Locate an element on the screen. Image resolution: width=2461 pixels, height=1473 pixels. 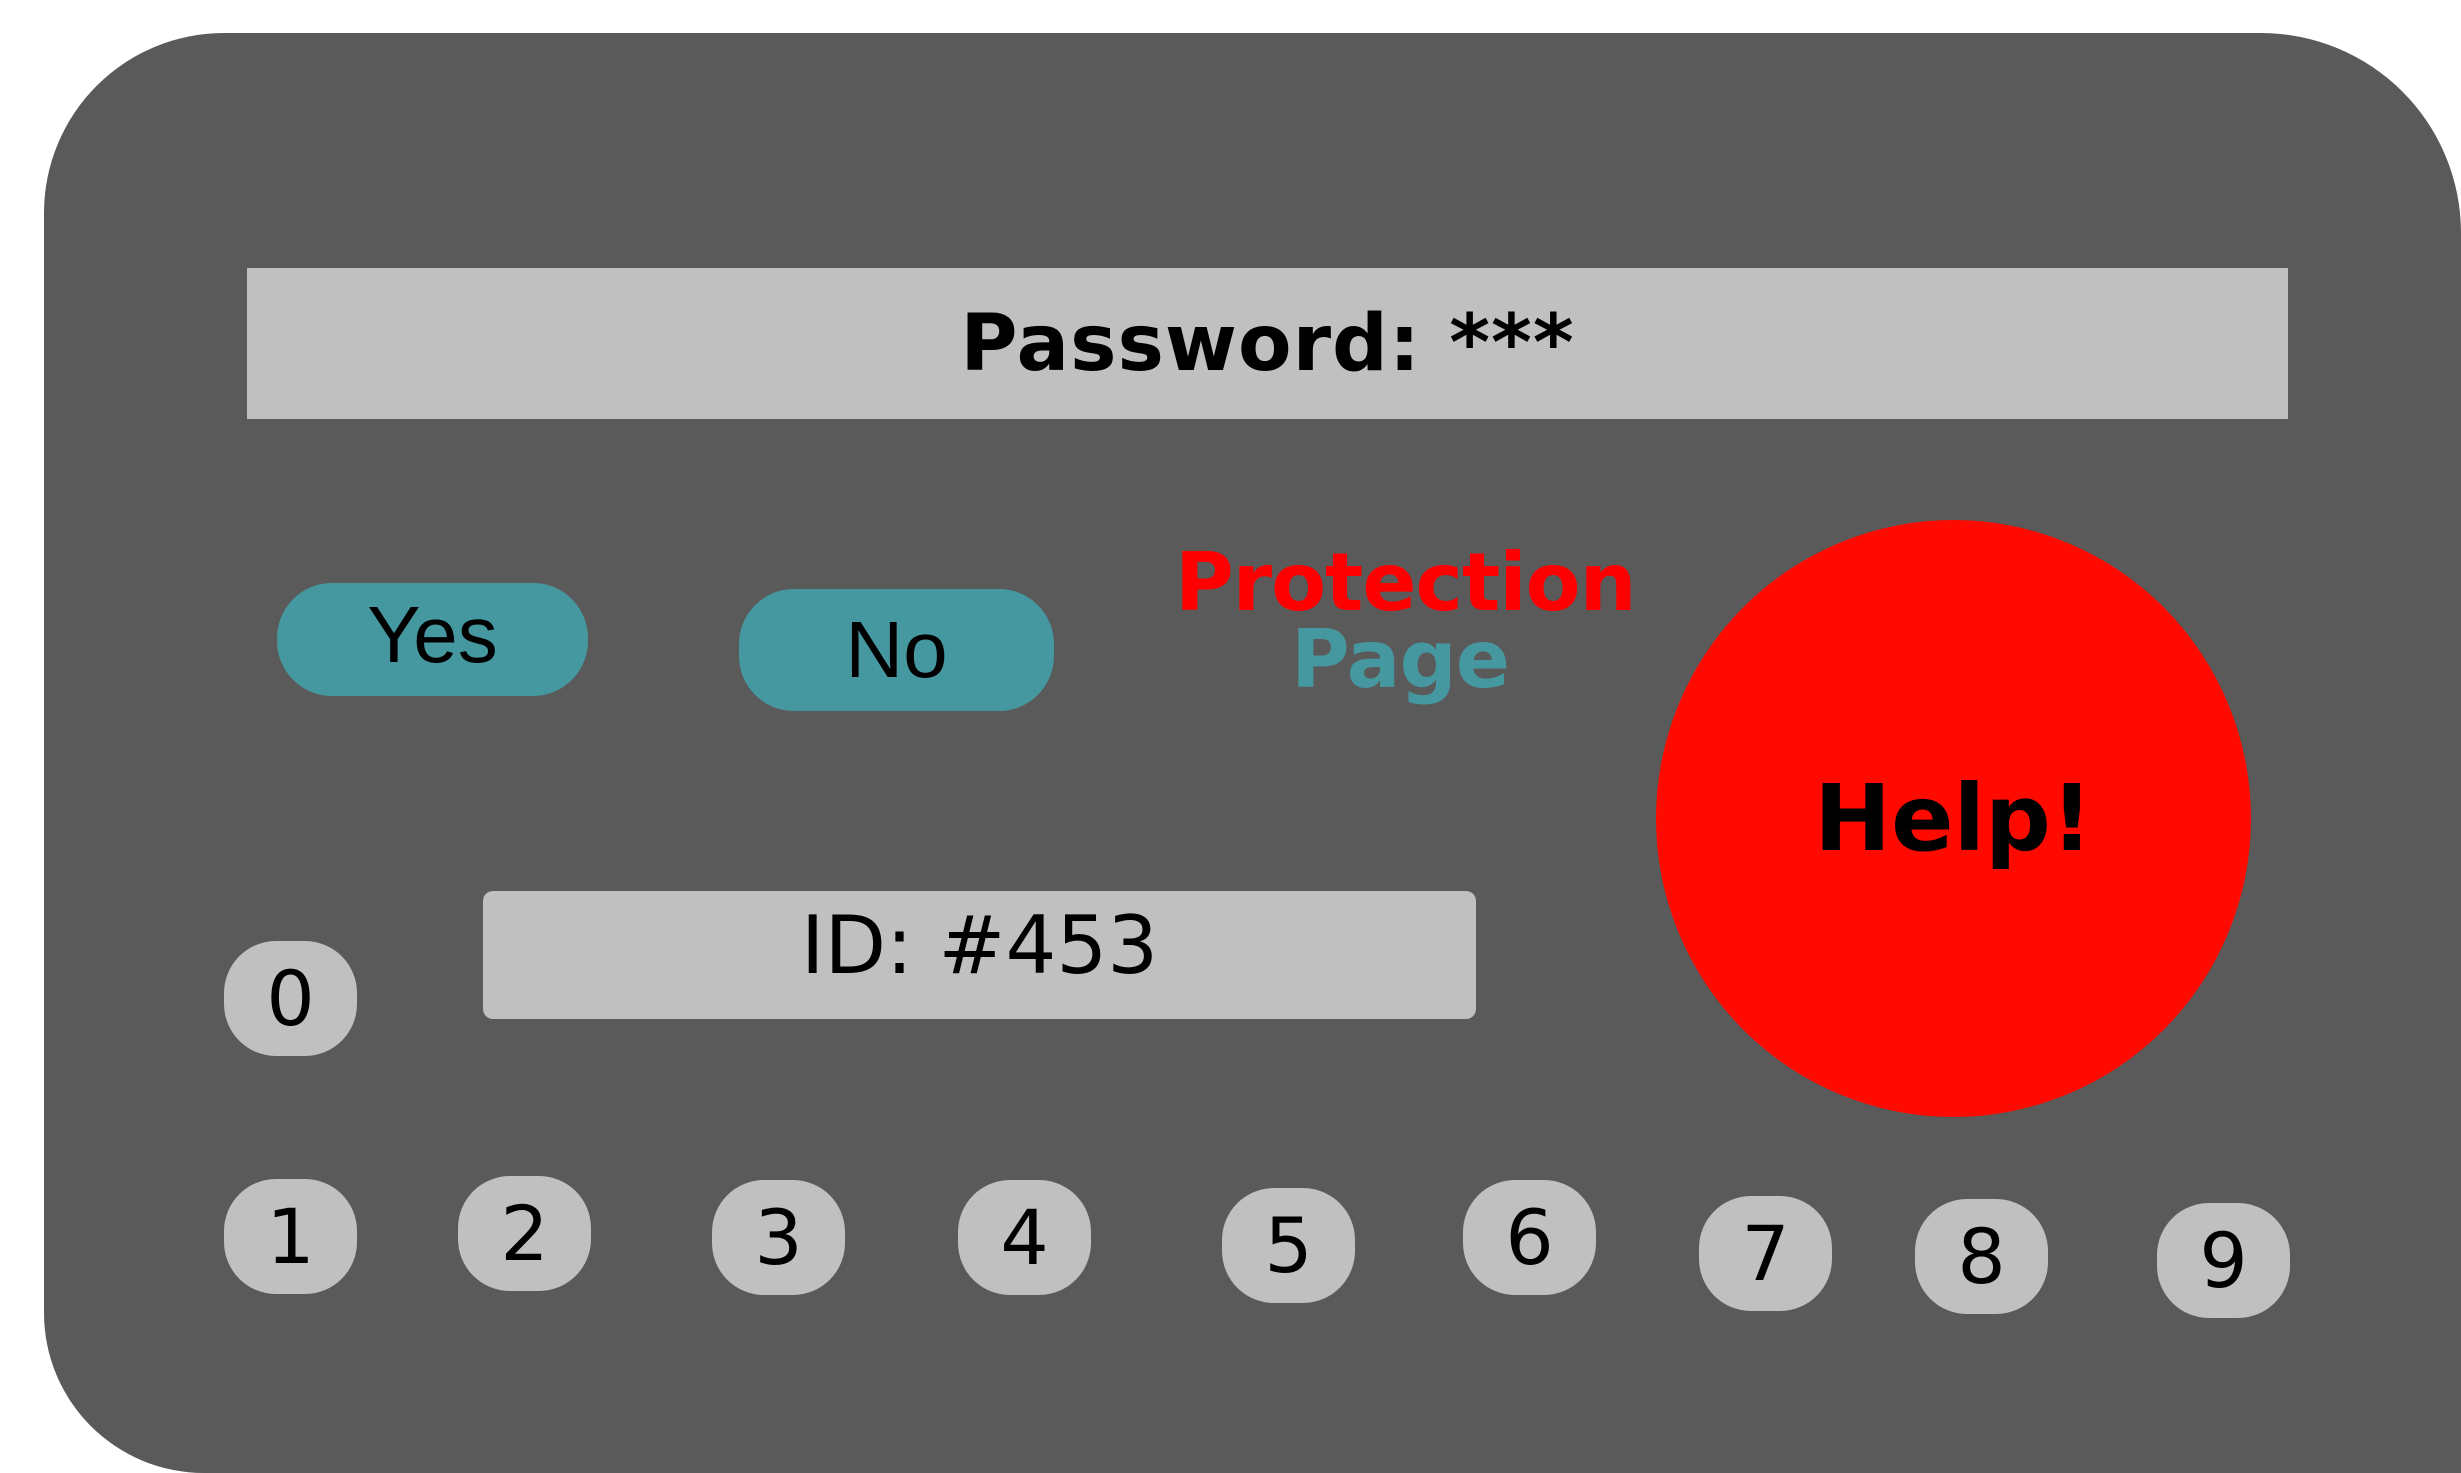
keypad-key-6: 6 is located at coordinates (1529, 1237).